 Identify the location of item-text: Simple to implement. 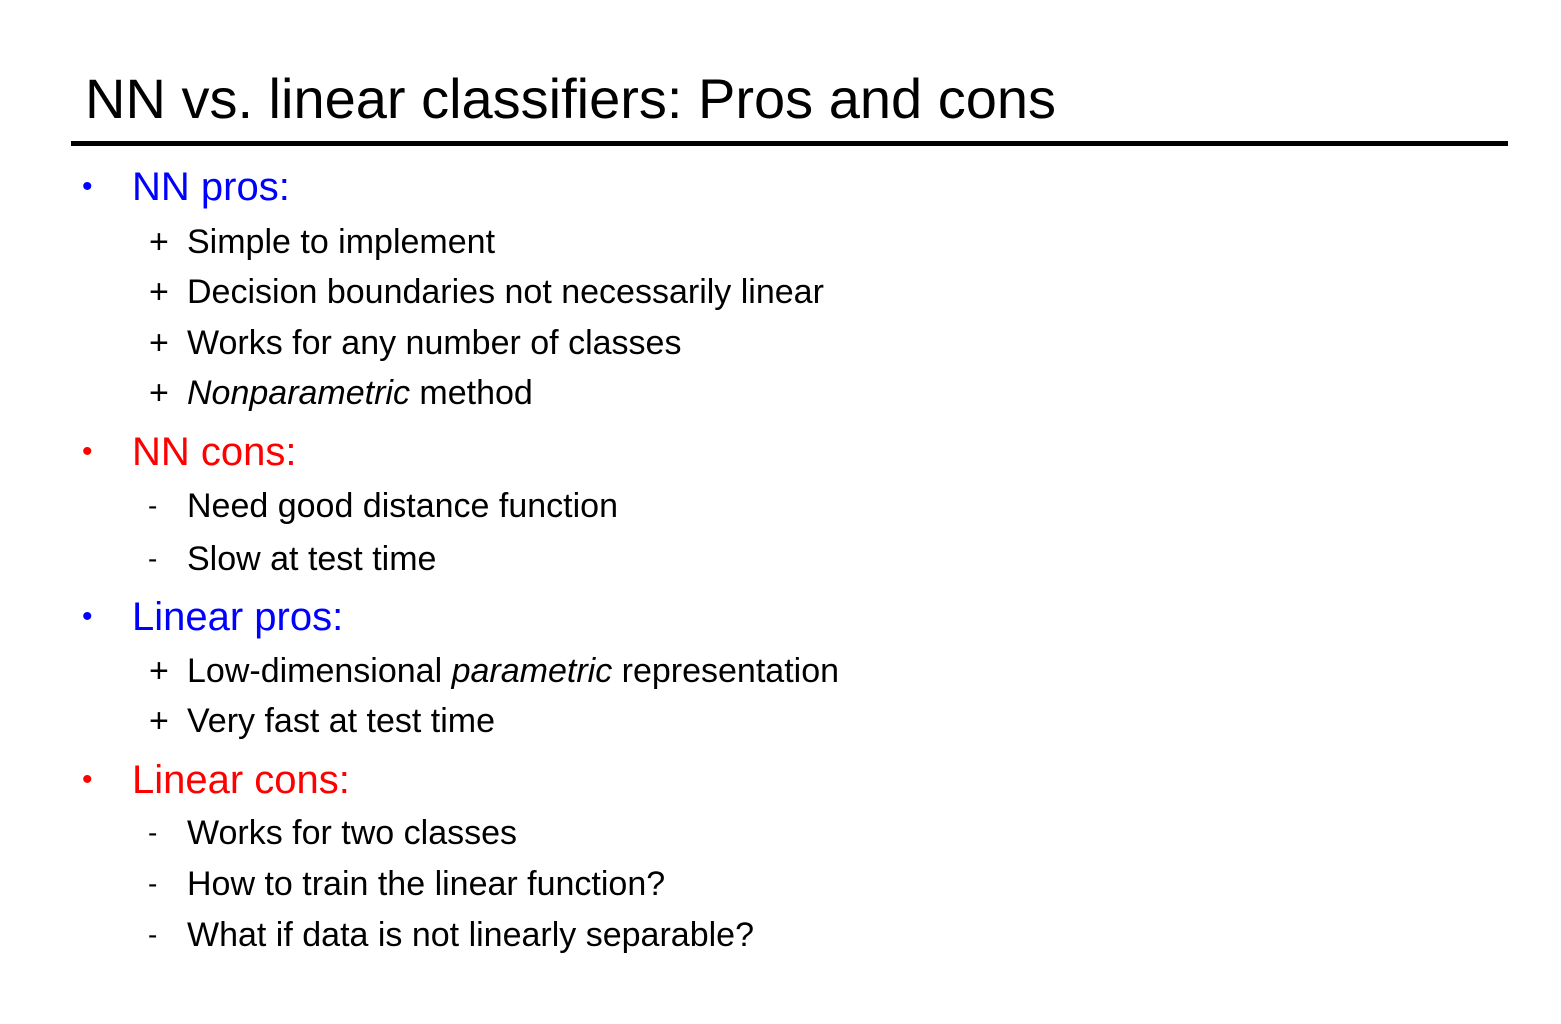
(341, 242).